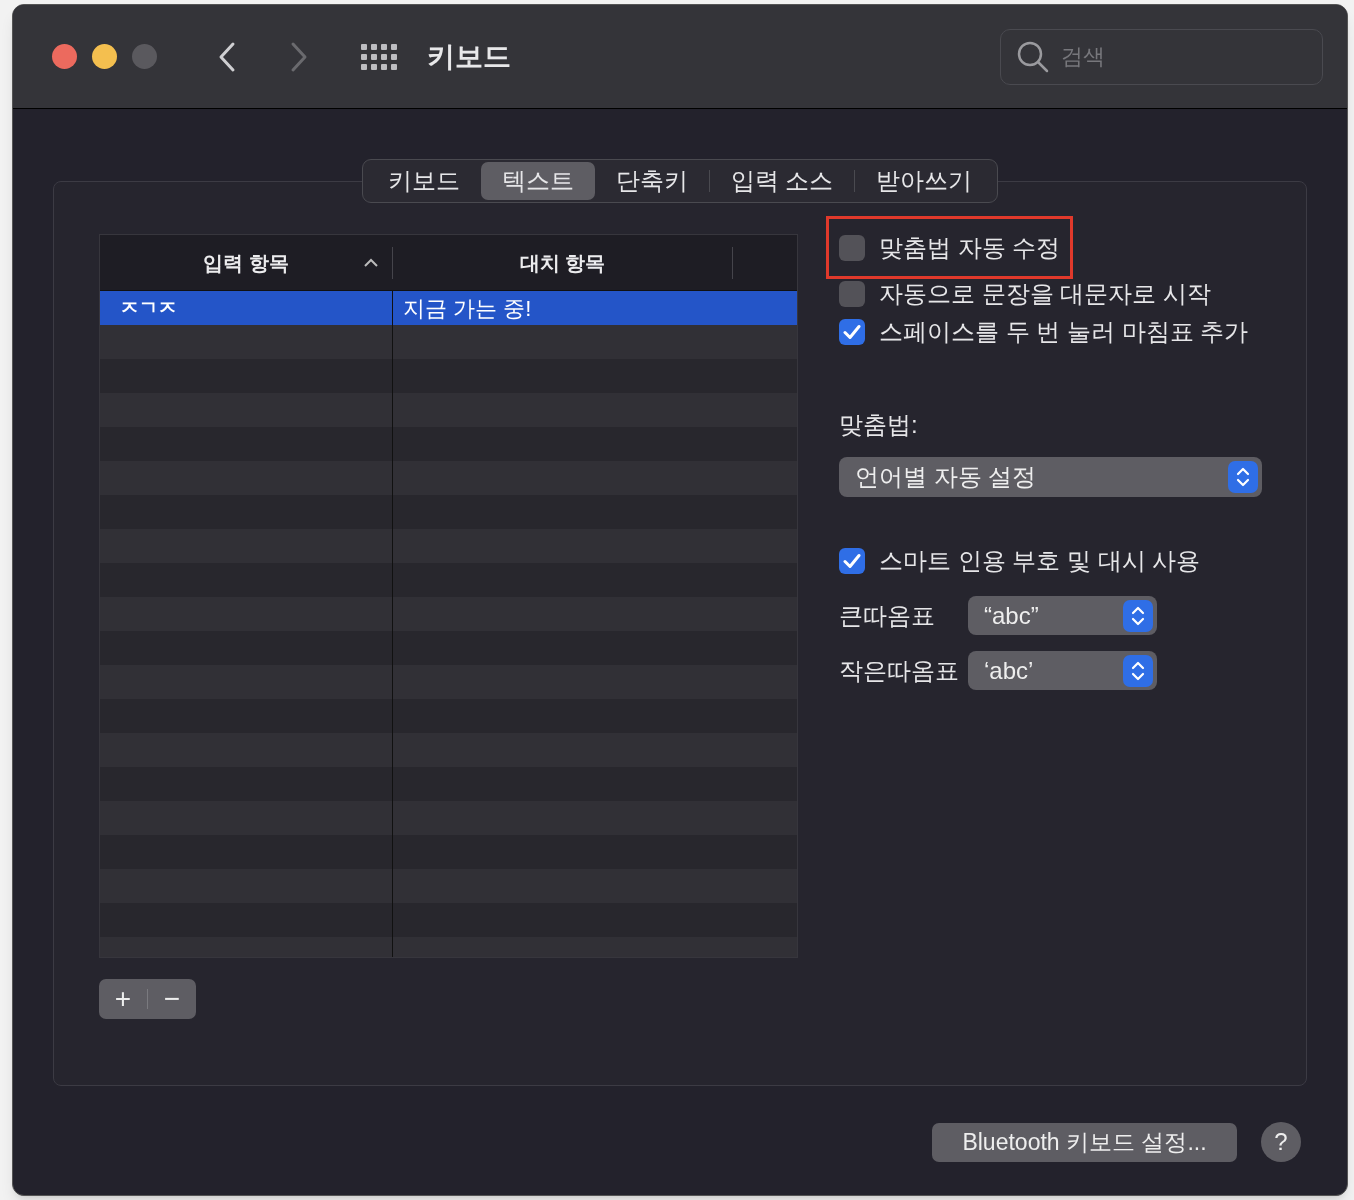  What do you see at coordinates (469, 56) in the screenshot?
I see `window-title: 키보드` at bounding box center [469, 56].